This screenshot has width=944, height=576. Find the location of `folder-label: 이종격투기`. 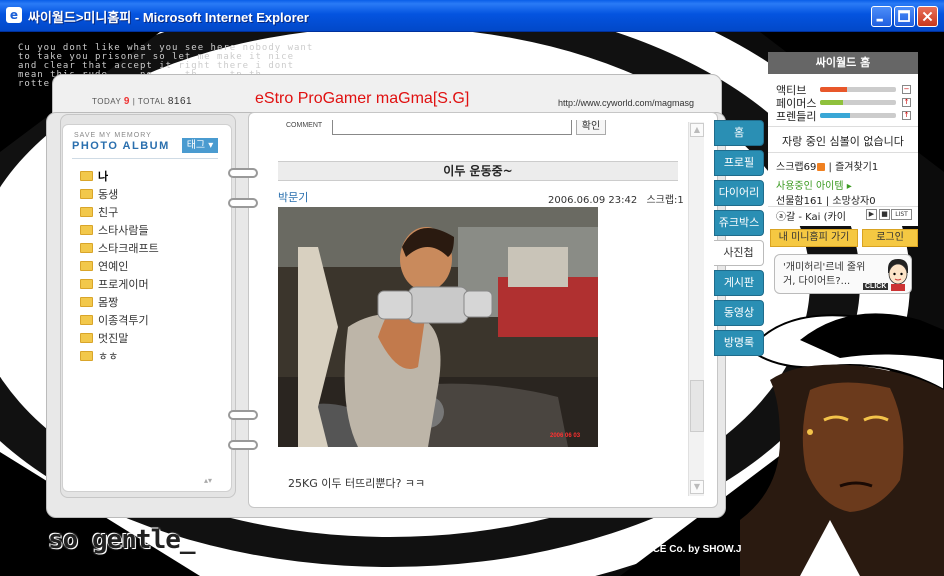

folder-label: 이종격투기 is located at coordinates (123, 320).